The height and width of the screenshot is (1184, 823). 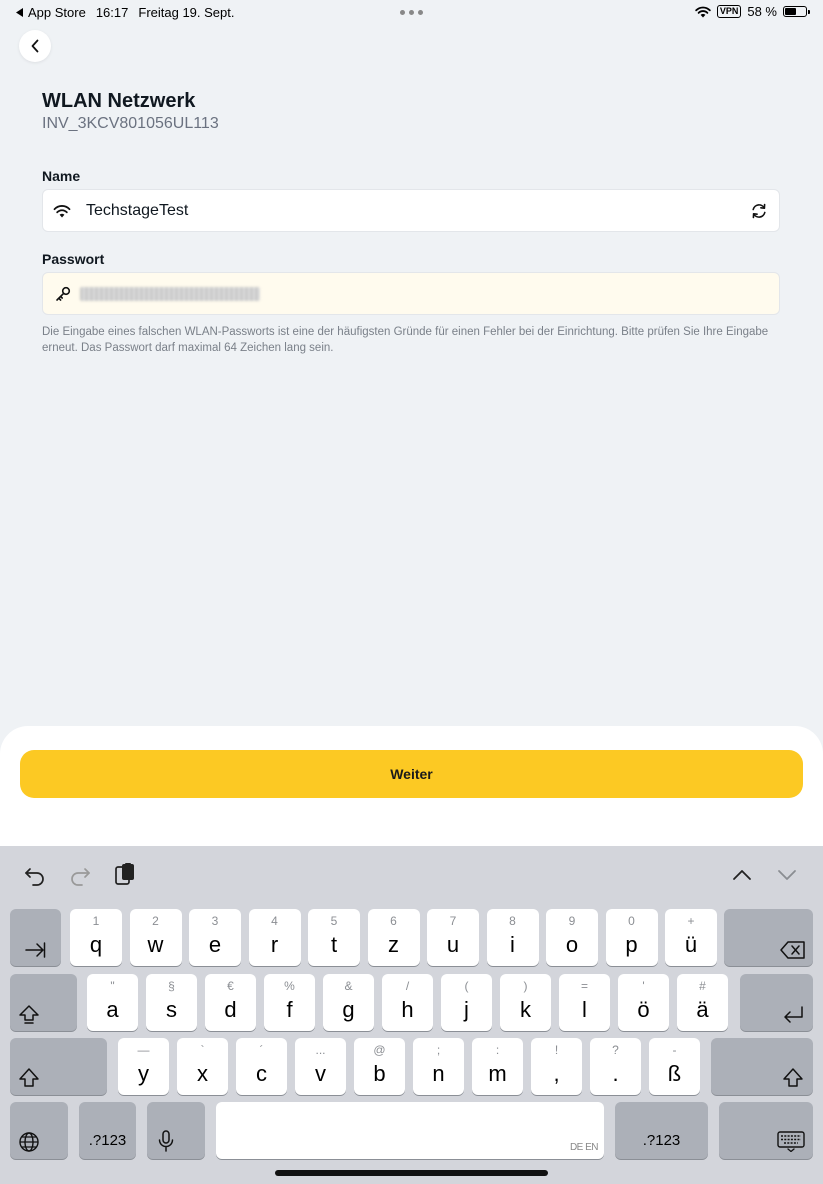 What do you see at coordinates (57, 12) in the screenshot?
I see `back-app-label: App Store` at bounding box center [57, 12].